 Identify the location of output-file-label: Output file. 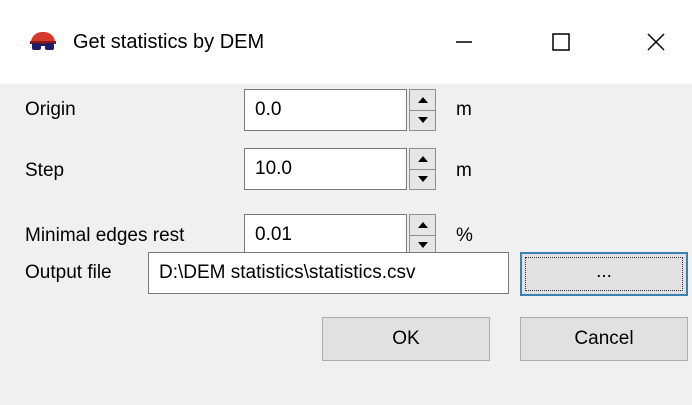
(68, 272).